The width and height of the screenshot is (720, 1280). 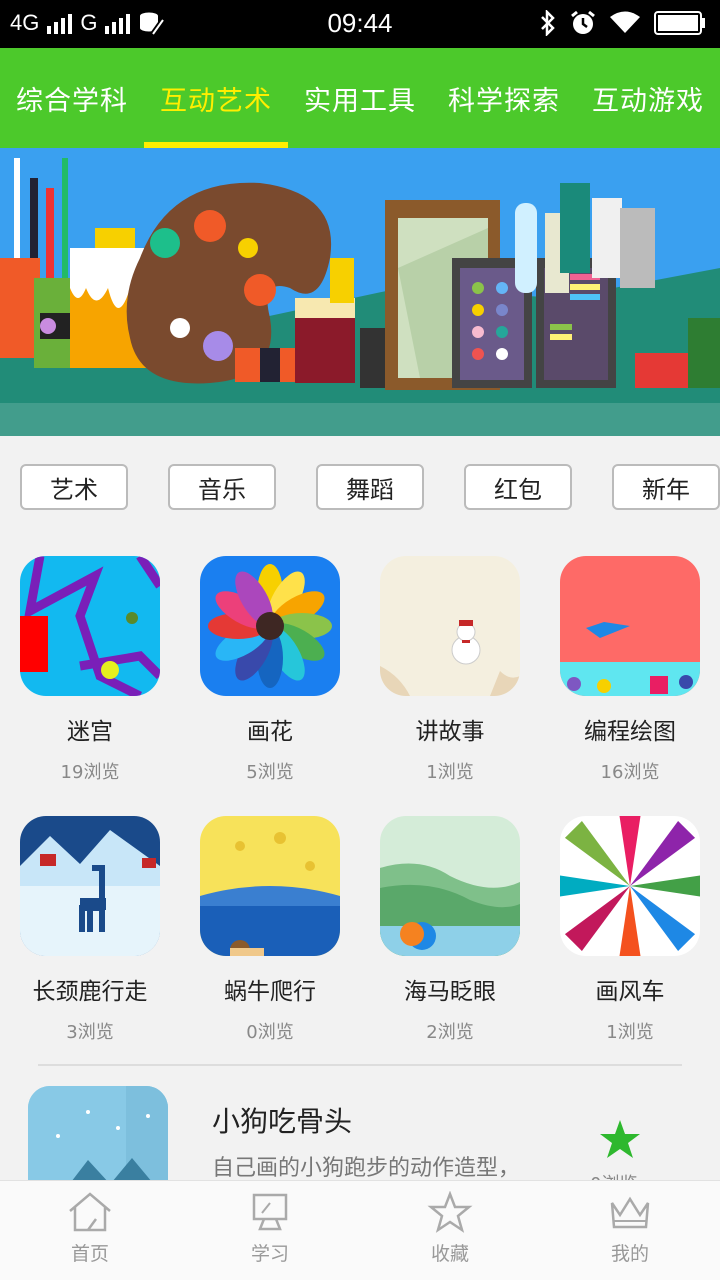 I want to click on bluetooth-icon, so click(x=548, y=23).